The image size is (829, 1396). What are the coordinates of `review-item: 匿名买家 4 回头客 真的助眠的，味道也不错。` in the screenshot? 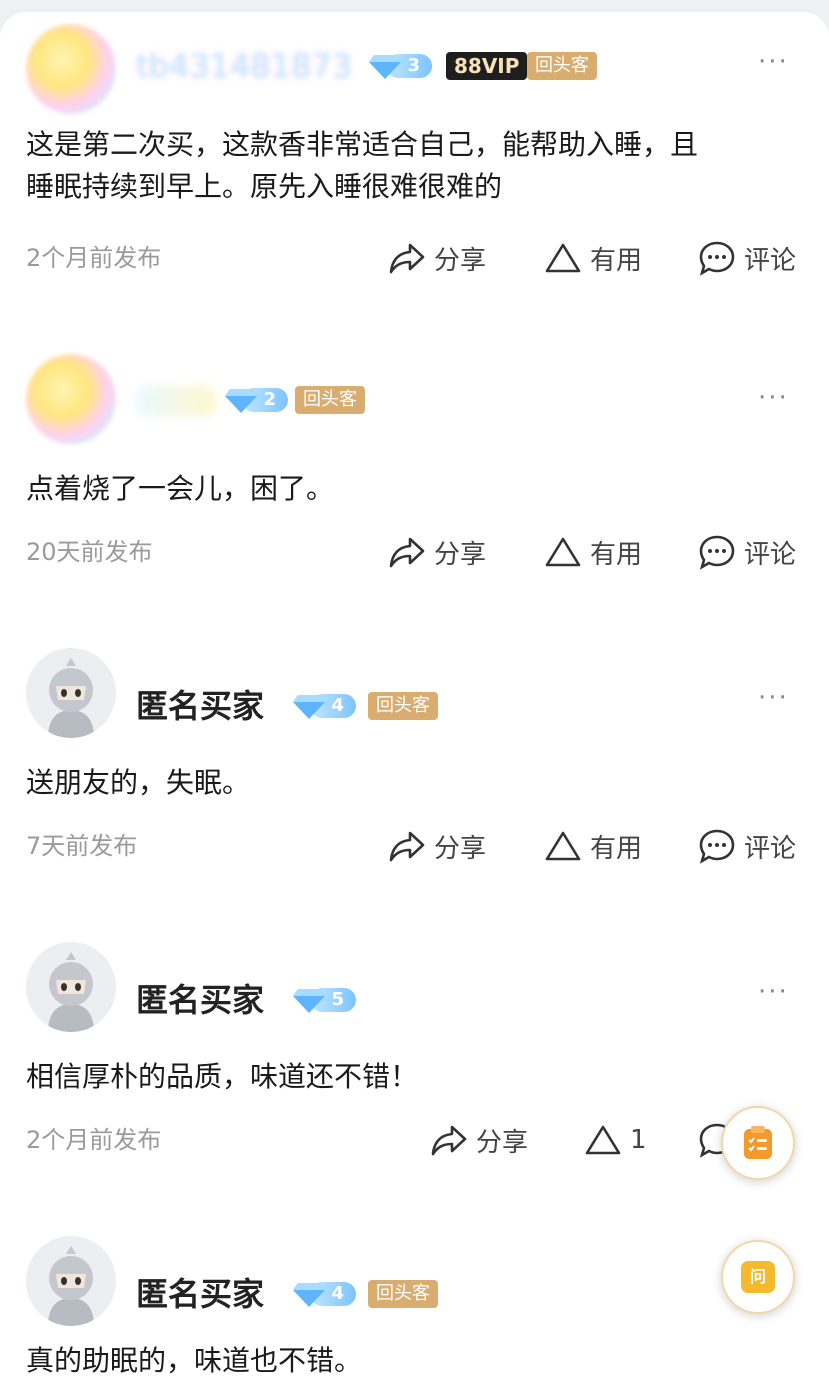 It's located at (414, 1295).